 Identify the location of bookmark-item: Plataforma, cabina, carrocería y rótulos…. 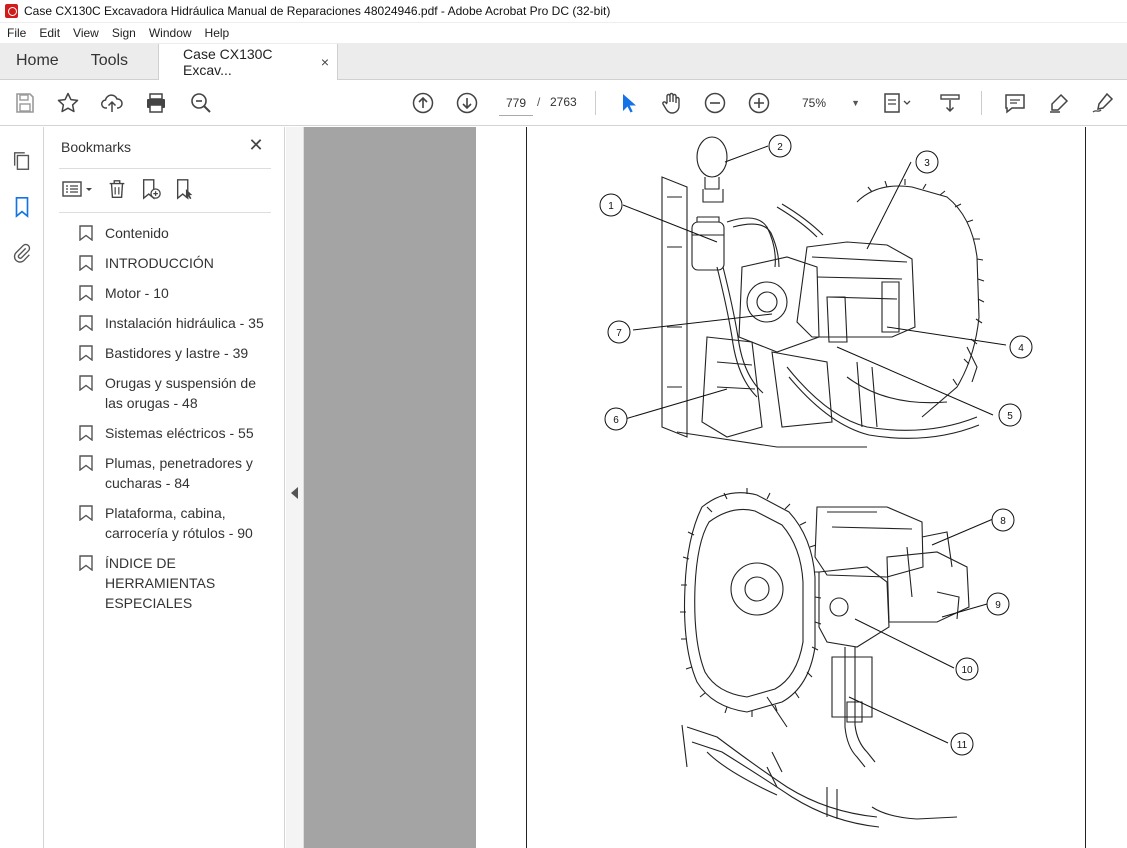
(175, 523).